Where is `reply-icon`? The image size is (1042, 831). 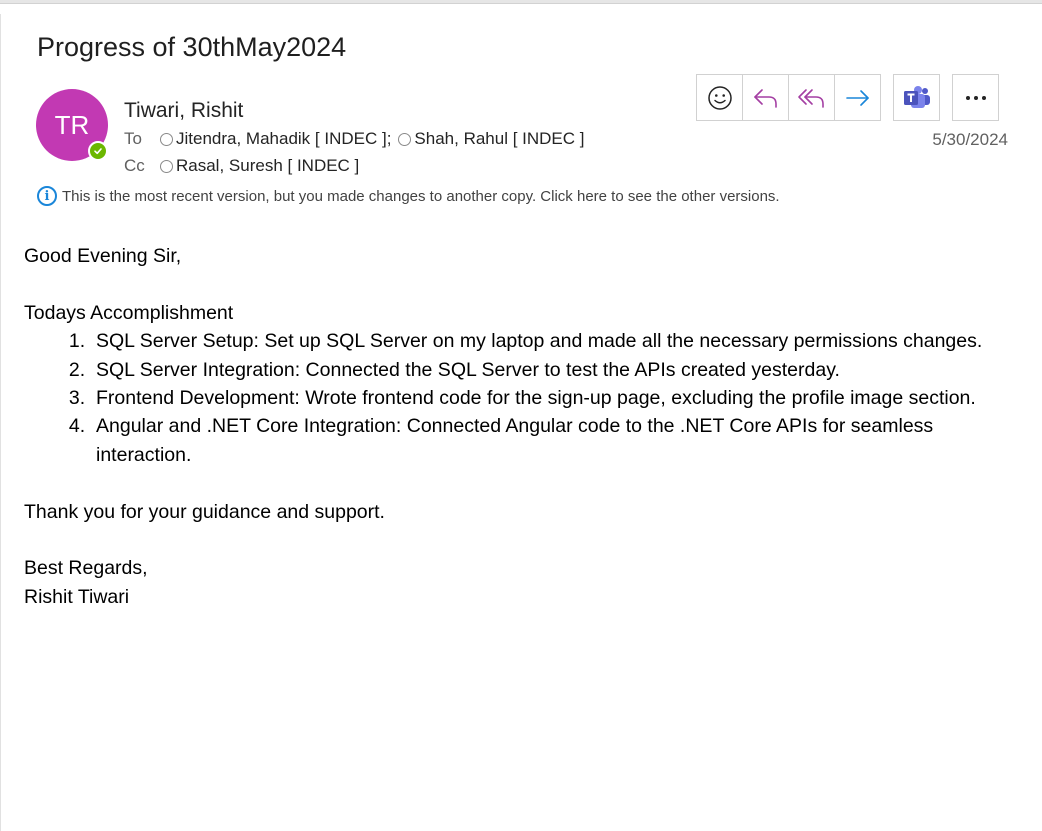
reply-icon is located at coordinates (765, 98).